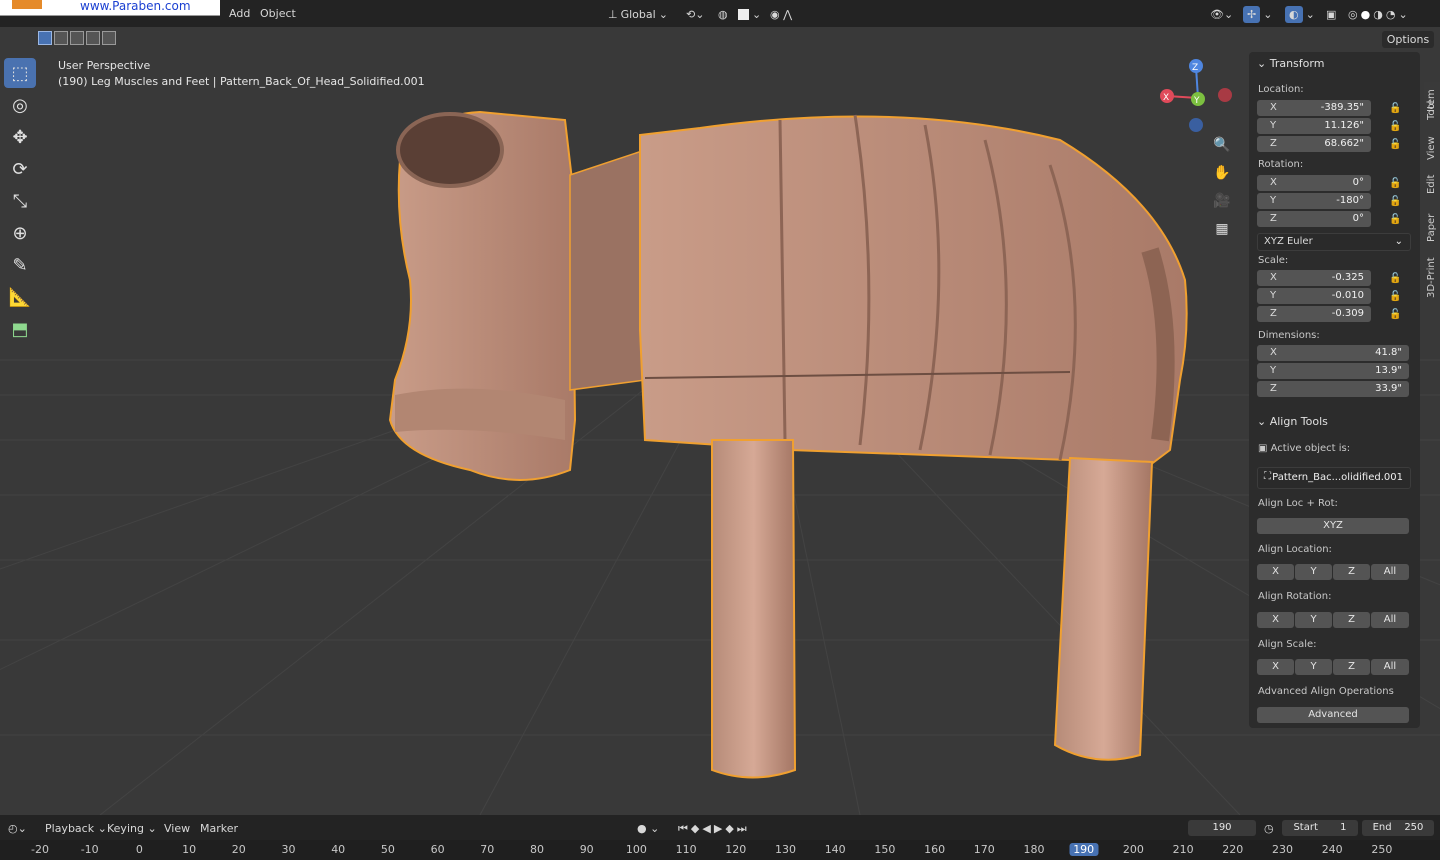 The image size is (1440, 860). I want to click on marker-menu: Marker, so click(219, 828).